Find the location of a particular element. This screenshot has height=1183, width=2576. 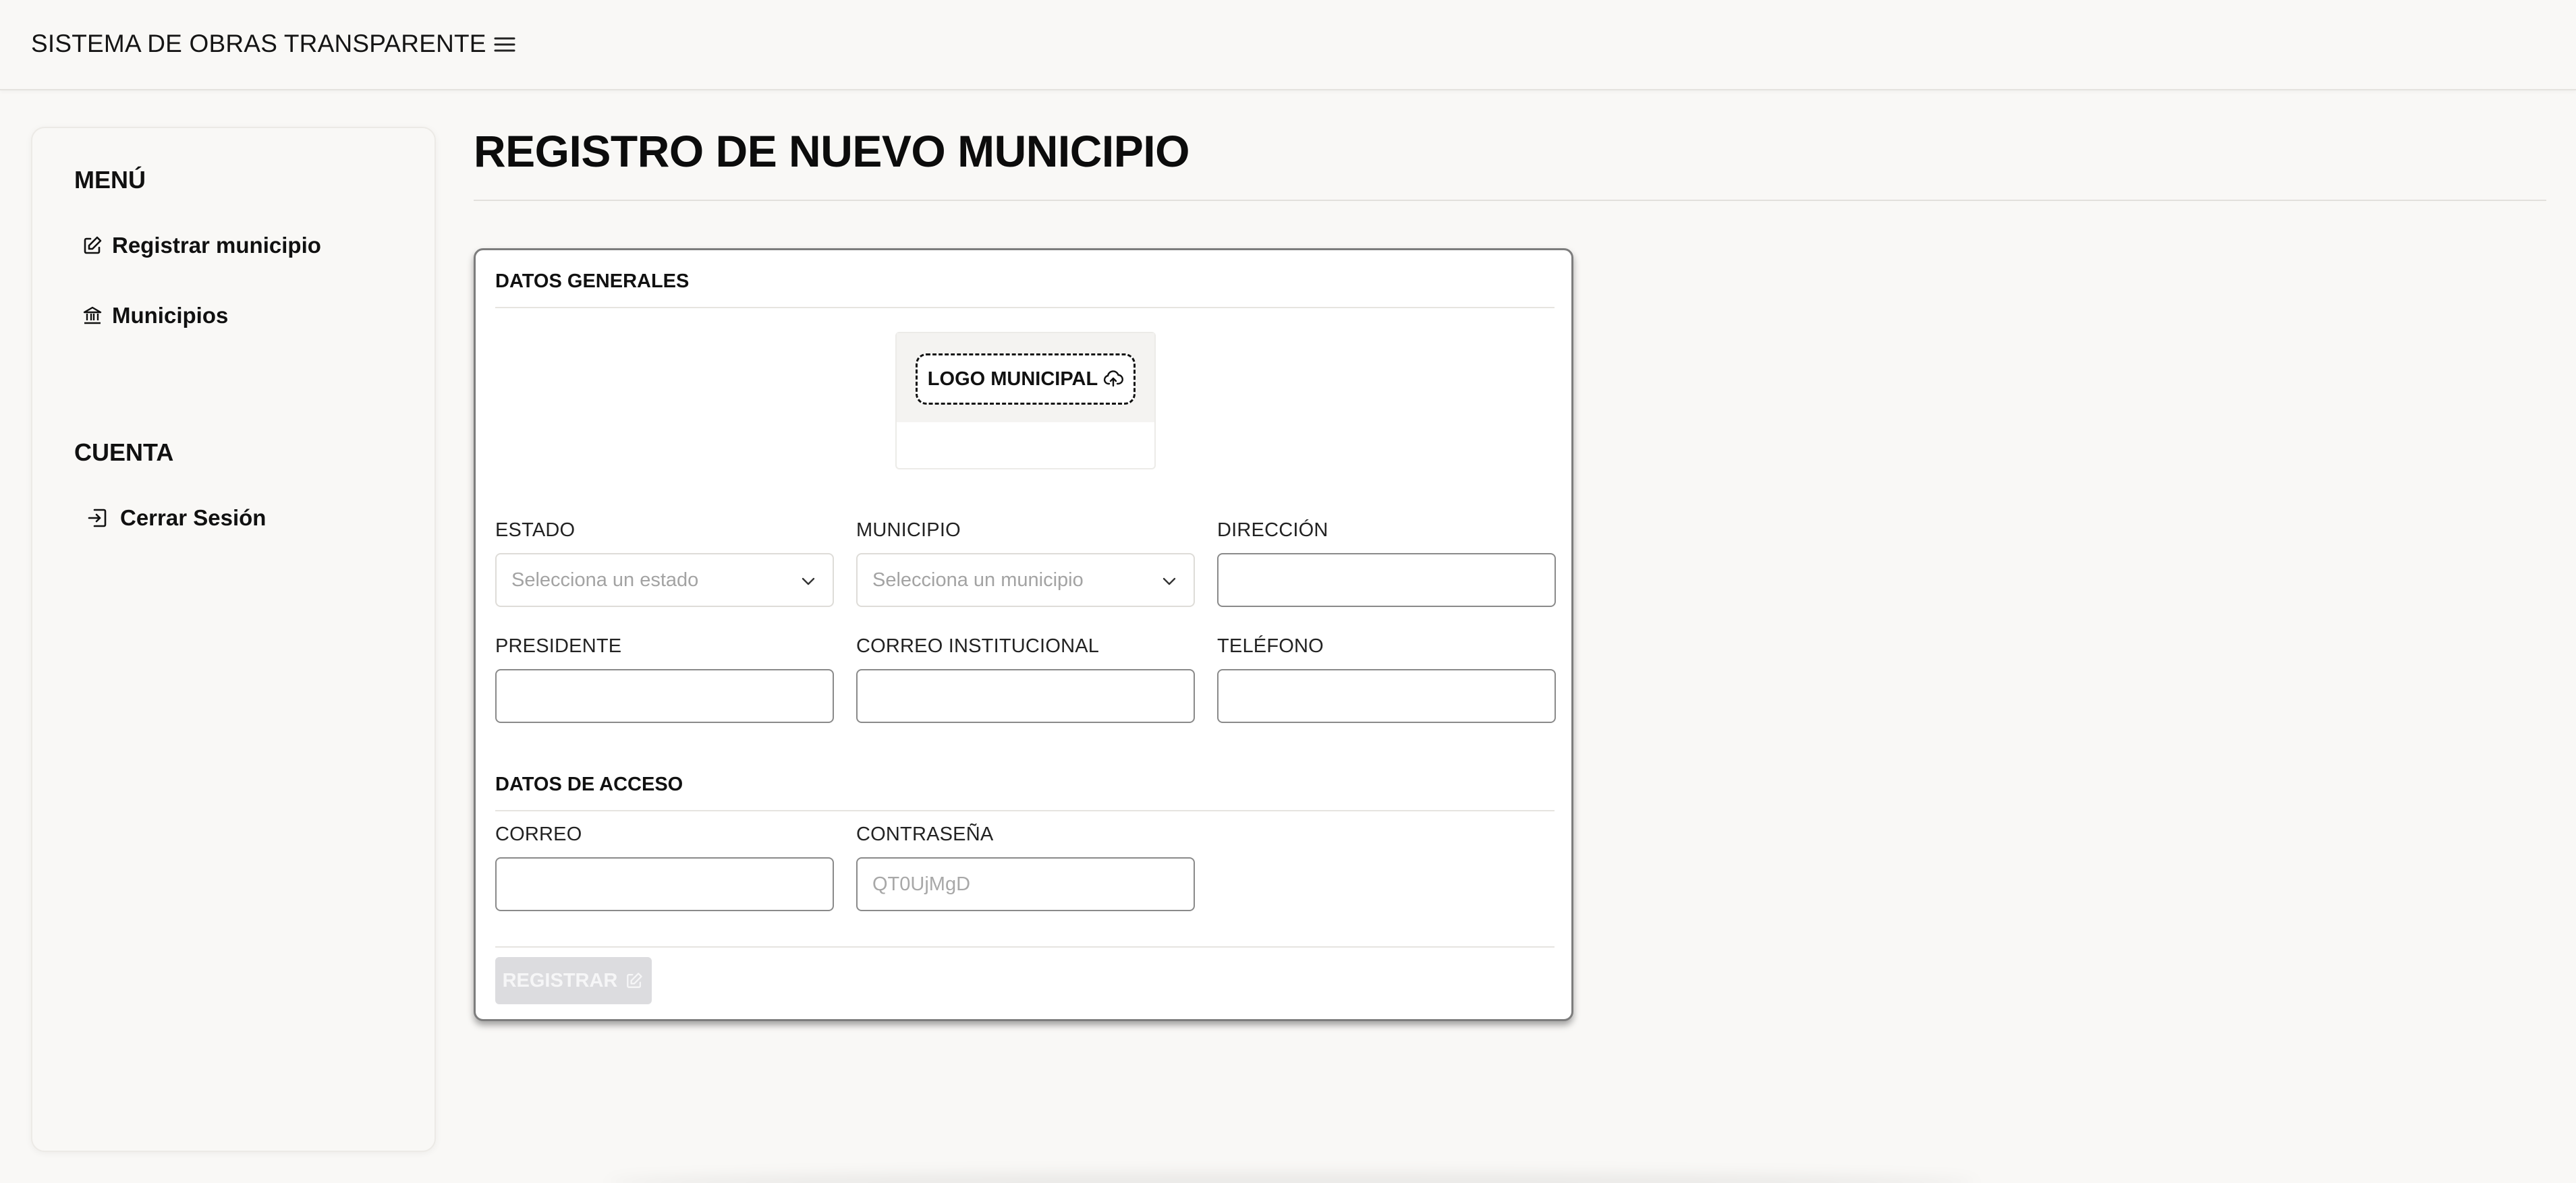

section-title-datos-de-acceso: DATOS DE ACCESO is located at coordinates (589, 784).